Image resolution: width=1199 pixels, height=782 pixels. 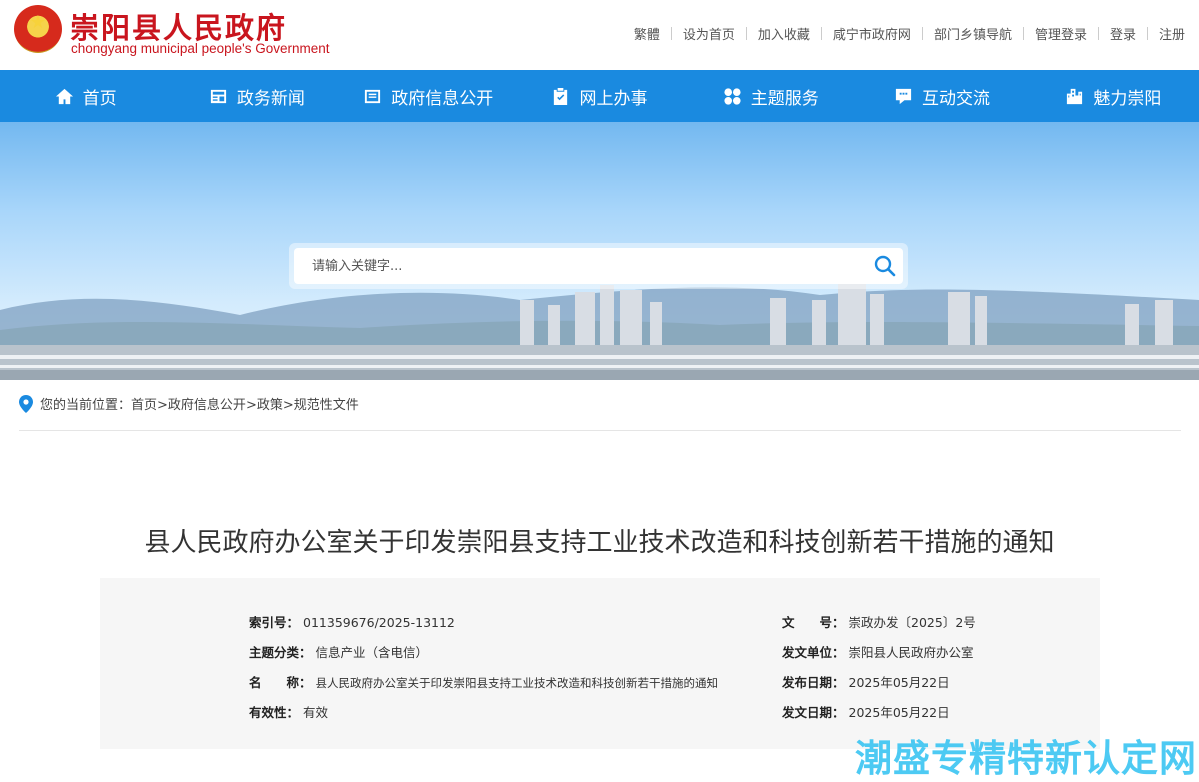 I want to click on nav-label: 魅力崇阳, so click(x=1127, y=98).